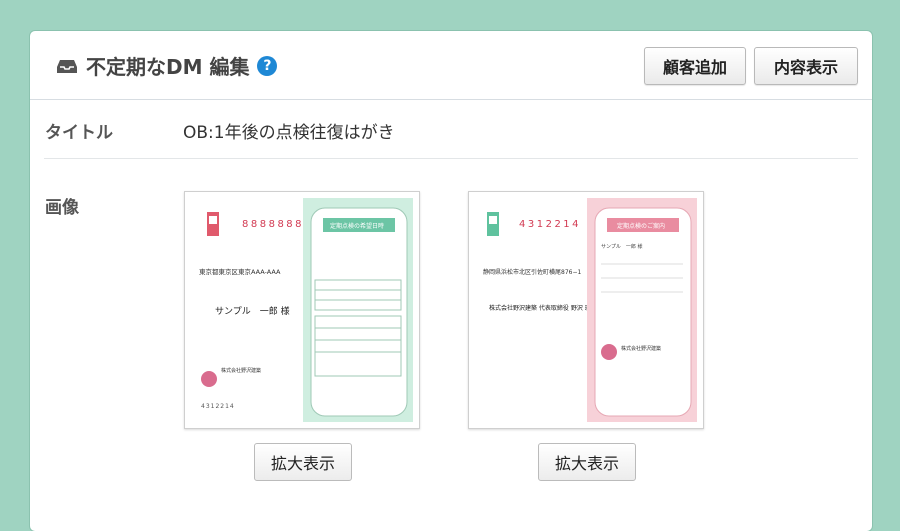 The width and height of the screenshot is (900, 531). What do you see at coordinates (451, 158) in the screenshot?
I see `divider` at bounding box center [451, 158].